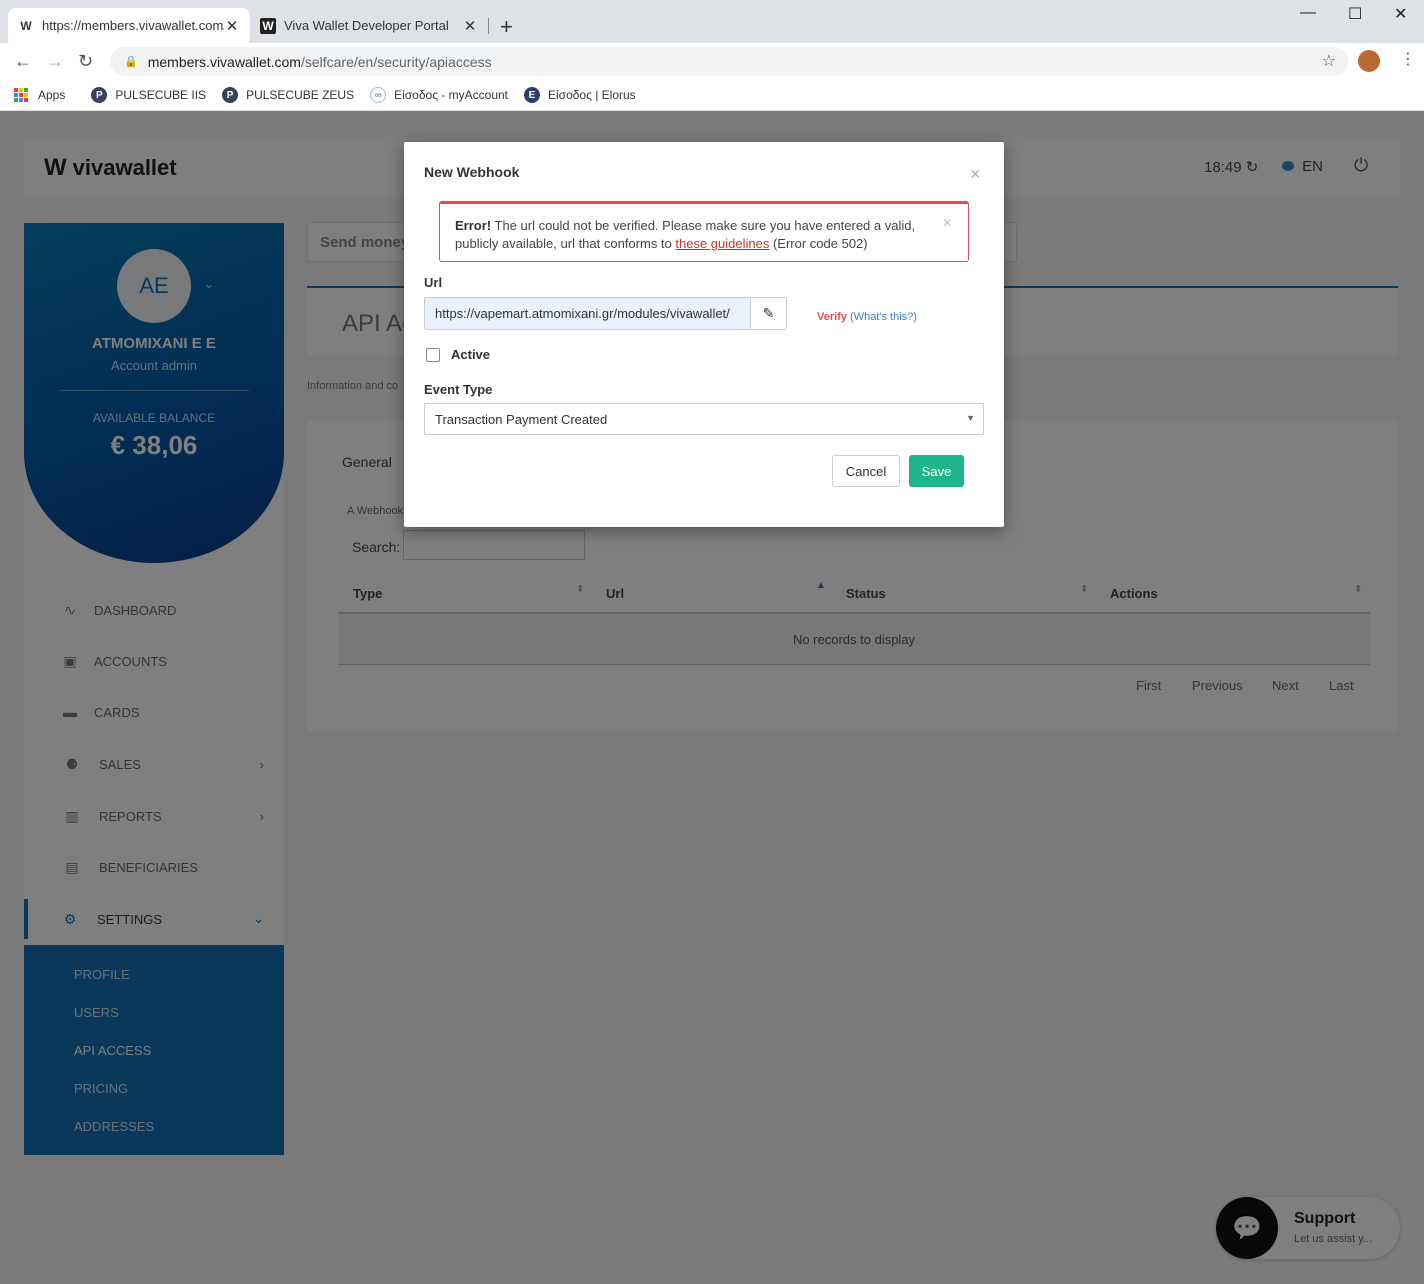 This screenshot has height=1284, width=1424. What do you see at coordinates (1369, 61) in the screenshot?
I see `profile-avatar` at bounding box center [1369, 61].